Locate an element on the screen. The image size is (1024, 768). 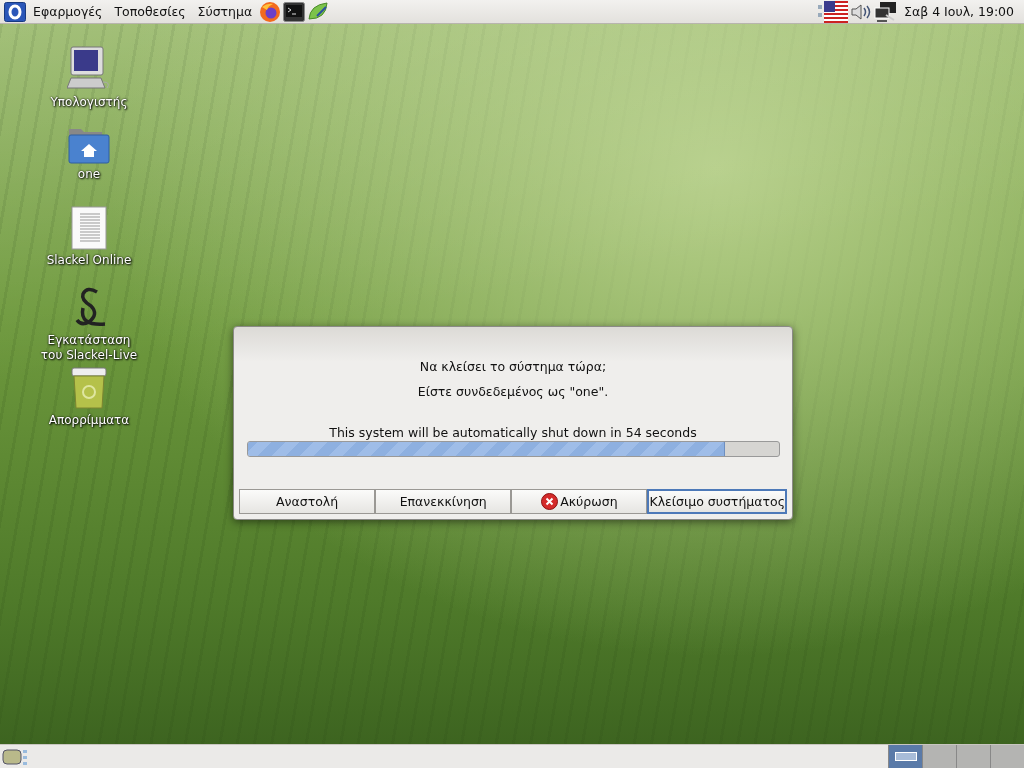
trash-icon is located at coordinates (89, 388).